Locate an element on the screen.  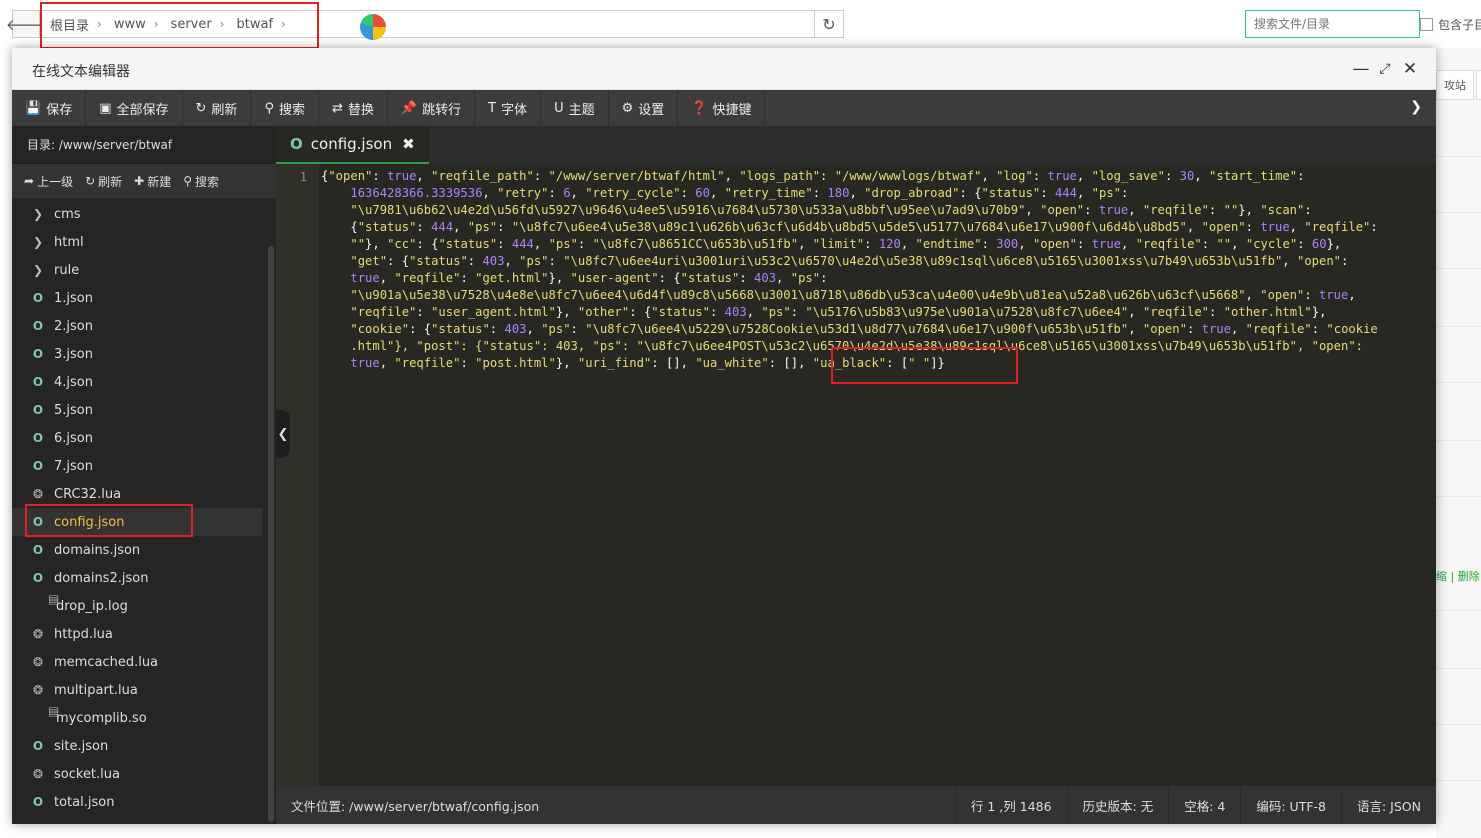
refresh-button: ↻ 刷新 is located at coordinates (217, 108).